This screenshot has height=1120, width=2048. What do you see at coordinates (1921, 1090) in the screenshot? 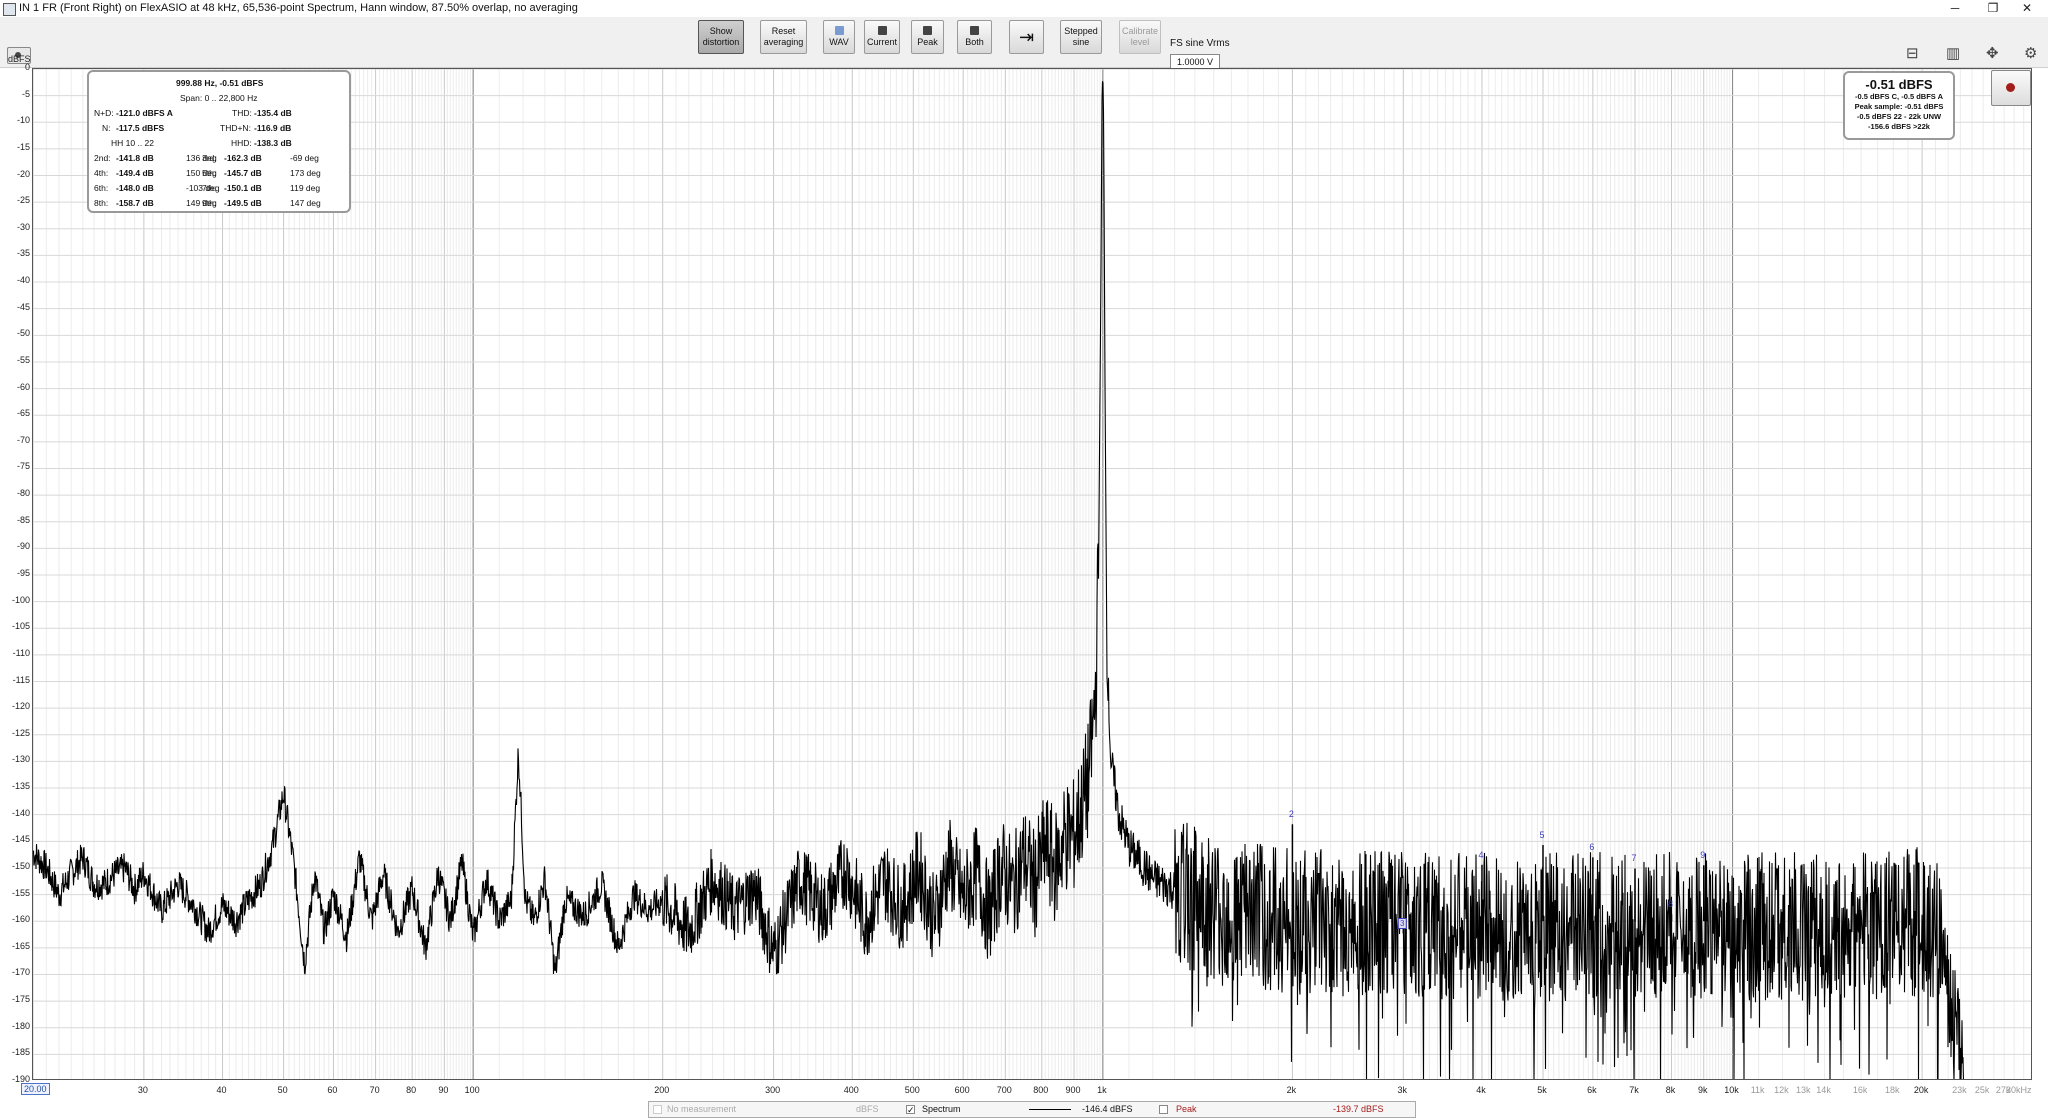
I see `x-tick-label: 20k` at bounding box center [1921, 1090].